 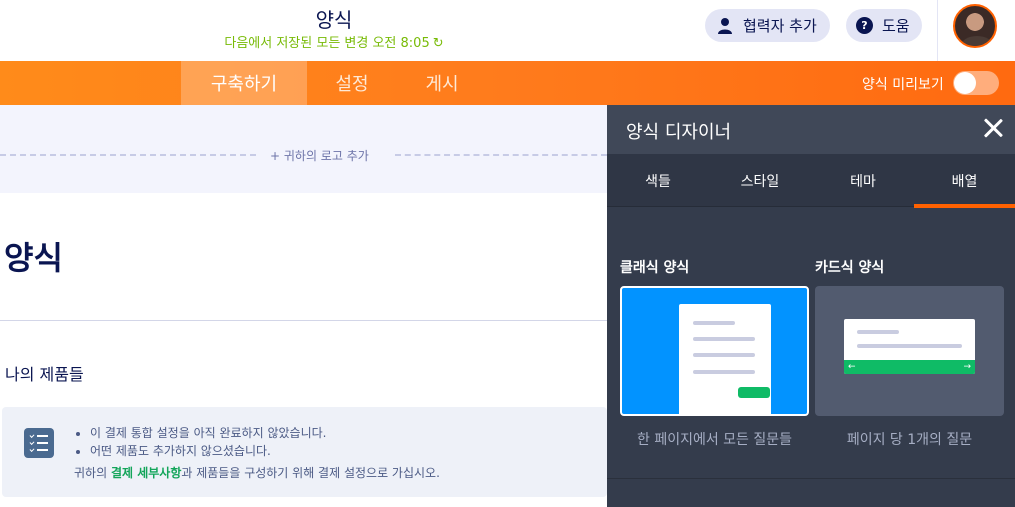 I want to click on arrow-left-icon: ←, so click(x=852, y=367).